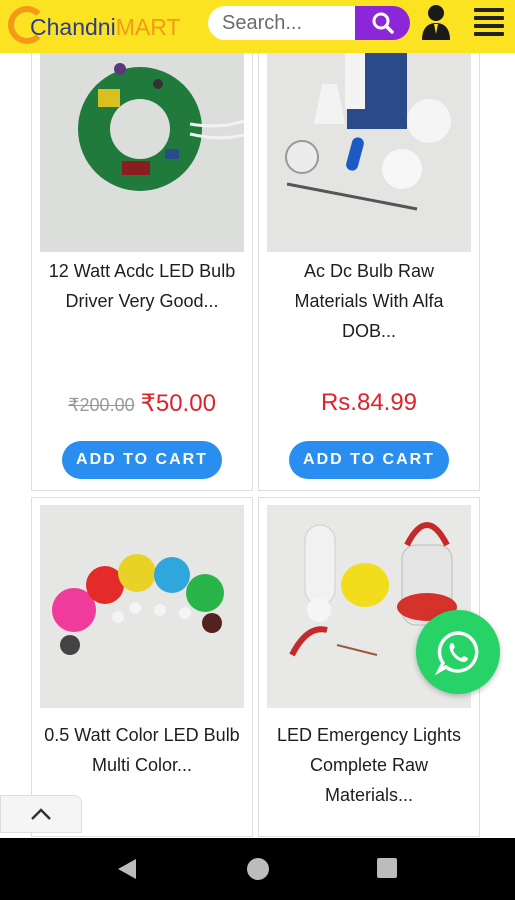  I want to click on price-row: ₹200.00 ₹50.00, so click(142, 403).